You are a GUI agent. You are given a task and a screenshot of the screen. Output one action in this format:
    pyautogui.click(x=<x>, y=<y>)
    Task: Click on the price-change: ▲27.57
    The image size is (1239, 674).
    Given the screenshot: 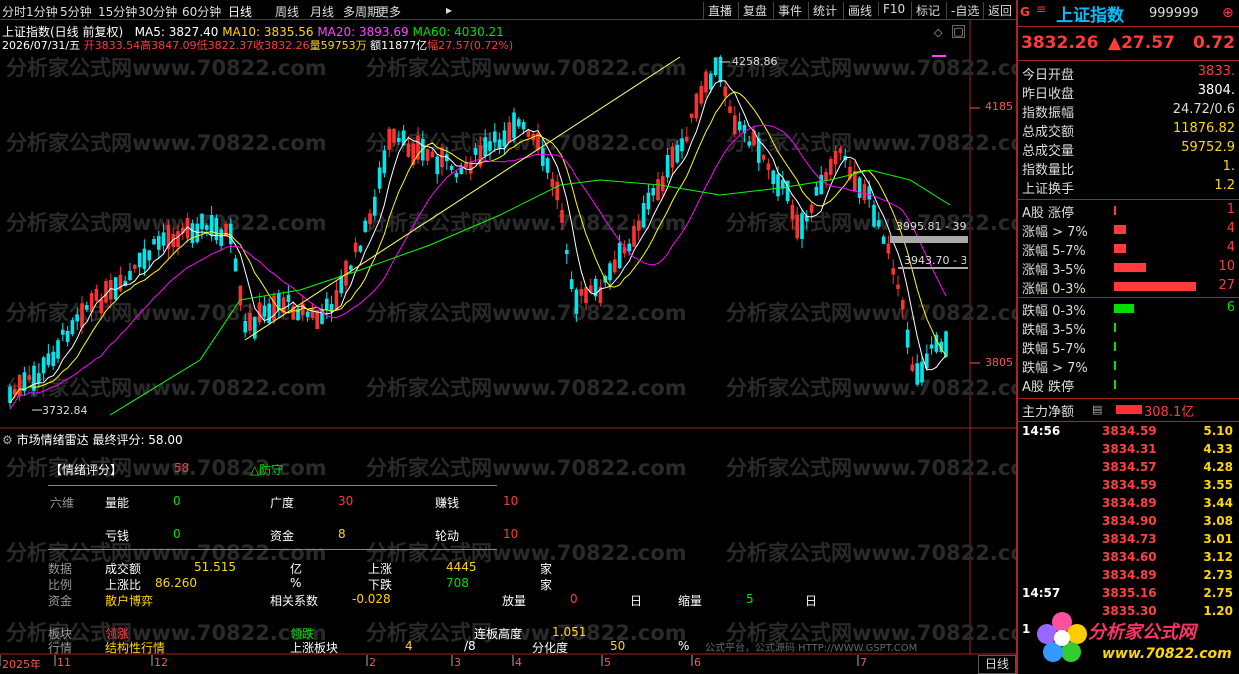 What is the action you would take?
    pyautogui.click(x=1141, y=43)
    